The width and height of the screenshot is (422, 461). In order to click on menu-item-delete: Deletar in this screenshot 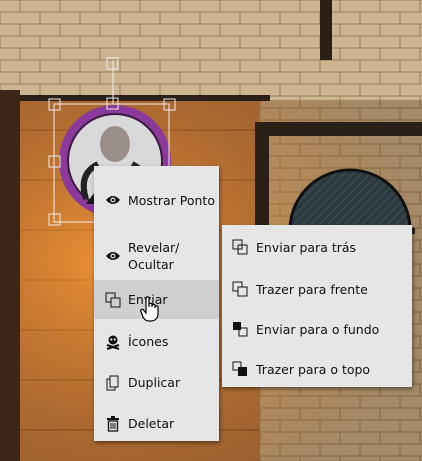, I will do `click(156, 423)`.